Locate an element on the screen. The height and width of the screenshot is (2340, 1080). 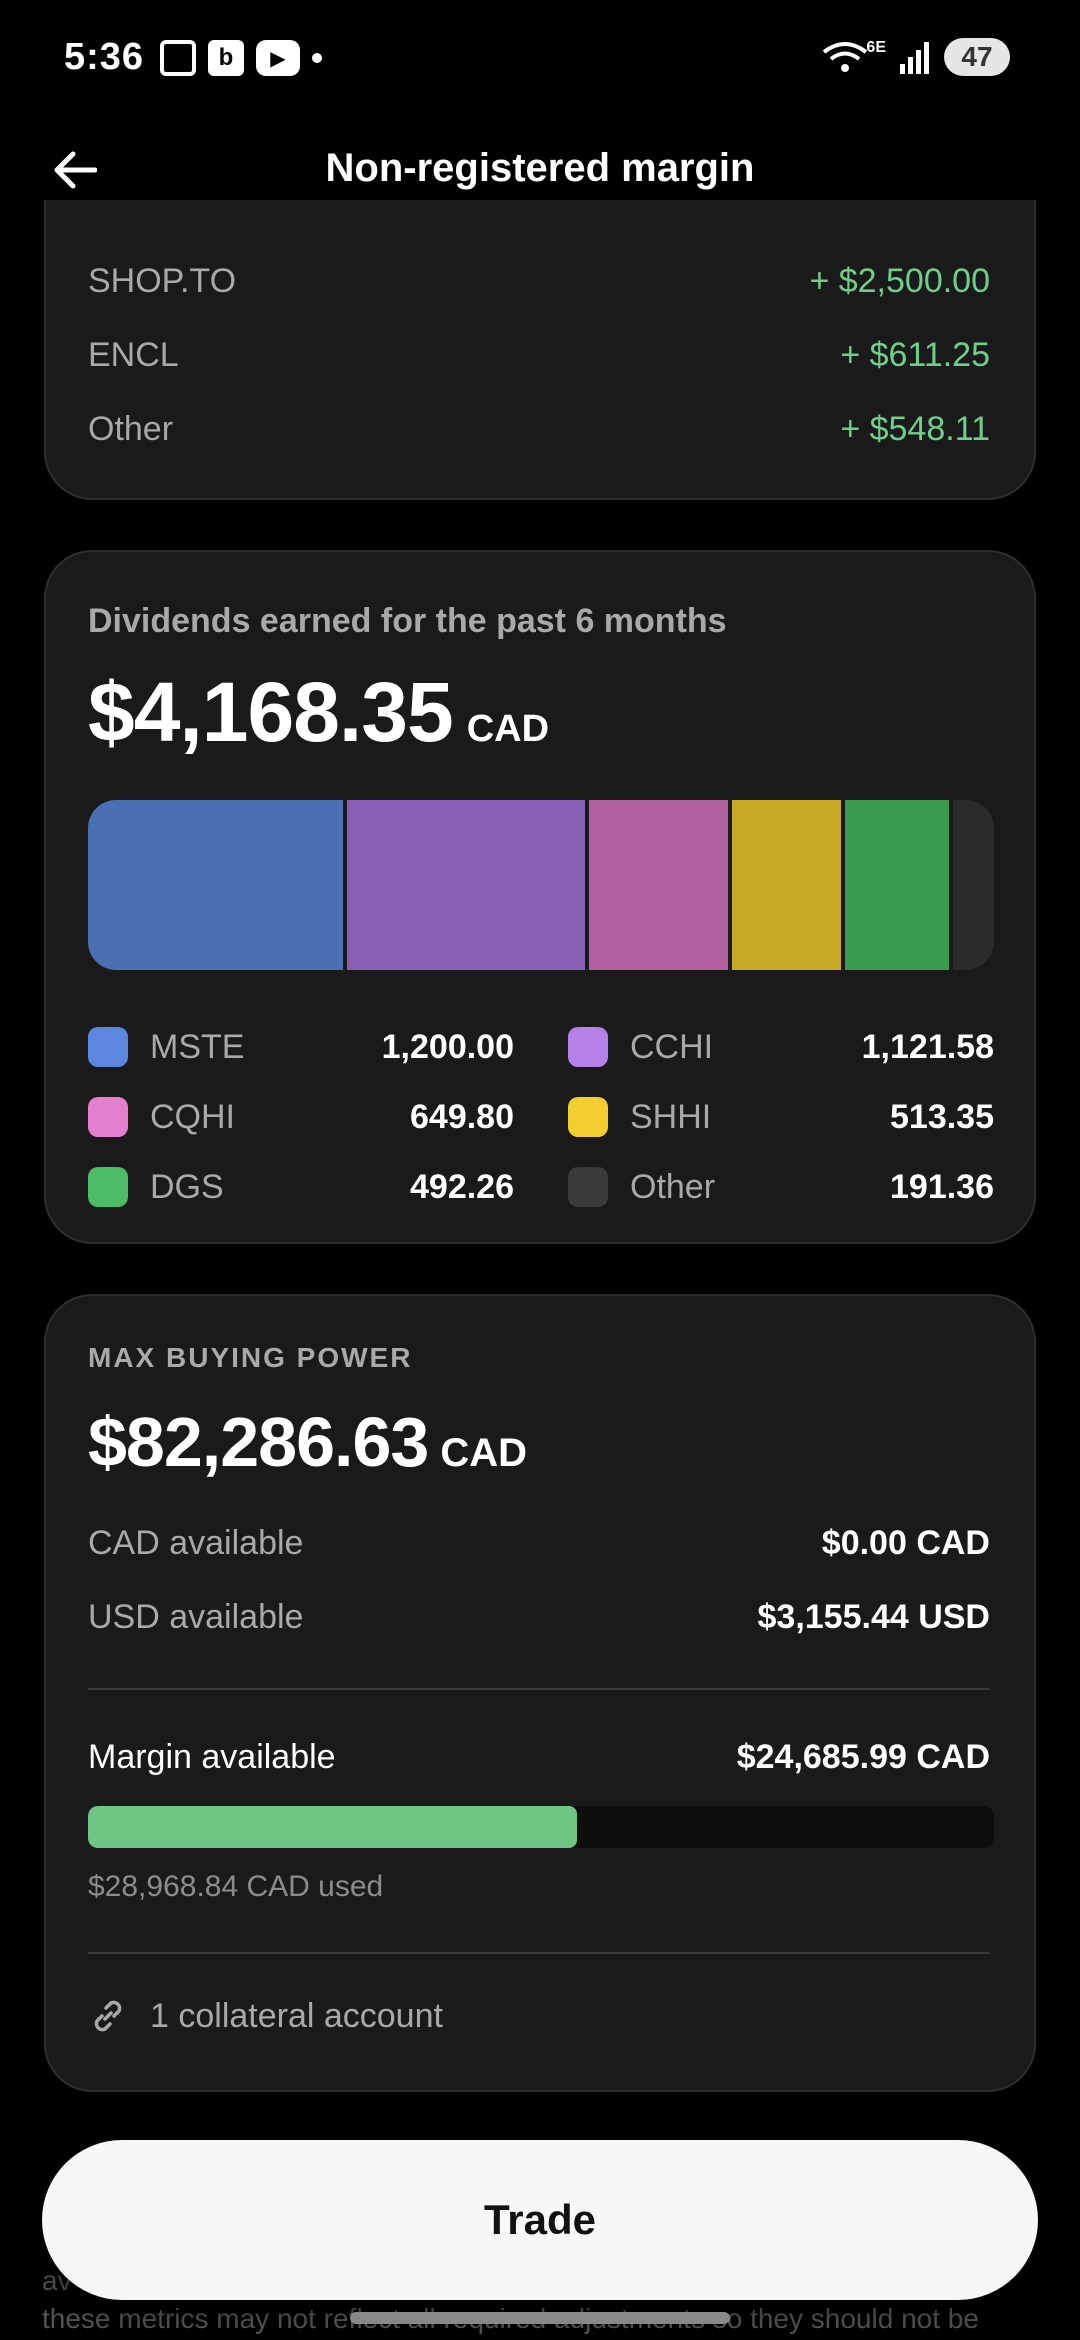
status-system-icons: 6E 47 is located at coordinates (916, 57).